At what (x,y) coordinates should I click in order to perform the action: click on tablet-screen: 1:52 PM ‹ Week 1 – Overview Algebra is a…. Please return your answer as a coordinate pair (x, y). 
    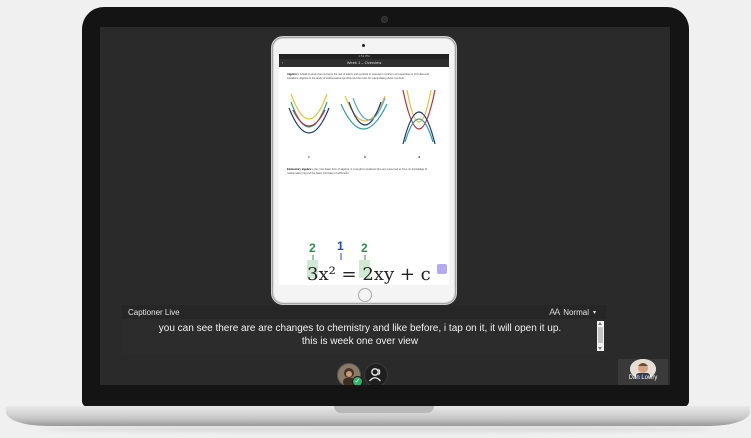
    Looking at the image, I should click on (364, 169).